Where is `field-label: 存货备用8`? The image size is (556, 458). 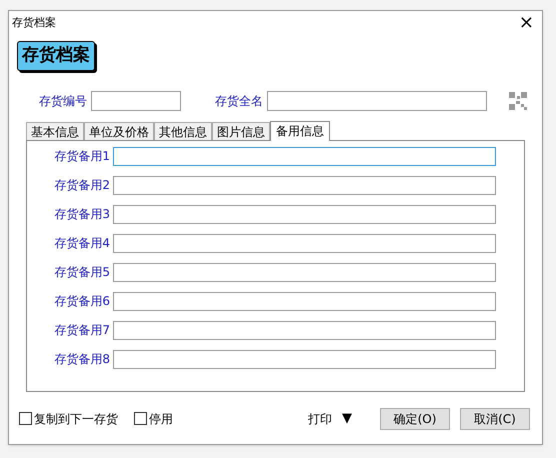 field-label: 存货备用8 is located at coordinates (82, 359).